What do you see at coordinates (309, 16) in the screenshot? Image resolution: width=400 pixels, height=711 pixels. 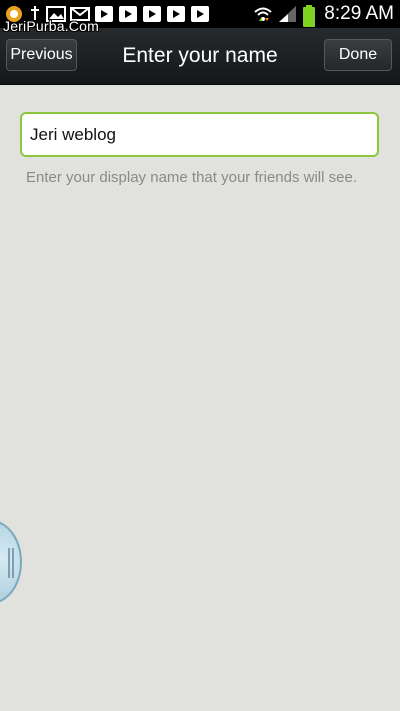 I see `battery-icon` at bounding box center [309, 16].